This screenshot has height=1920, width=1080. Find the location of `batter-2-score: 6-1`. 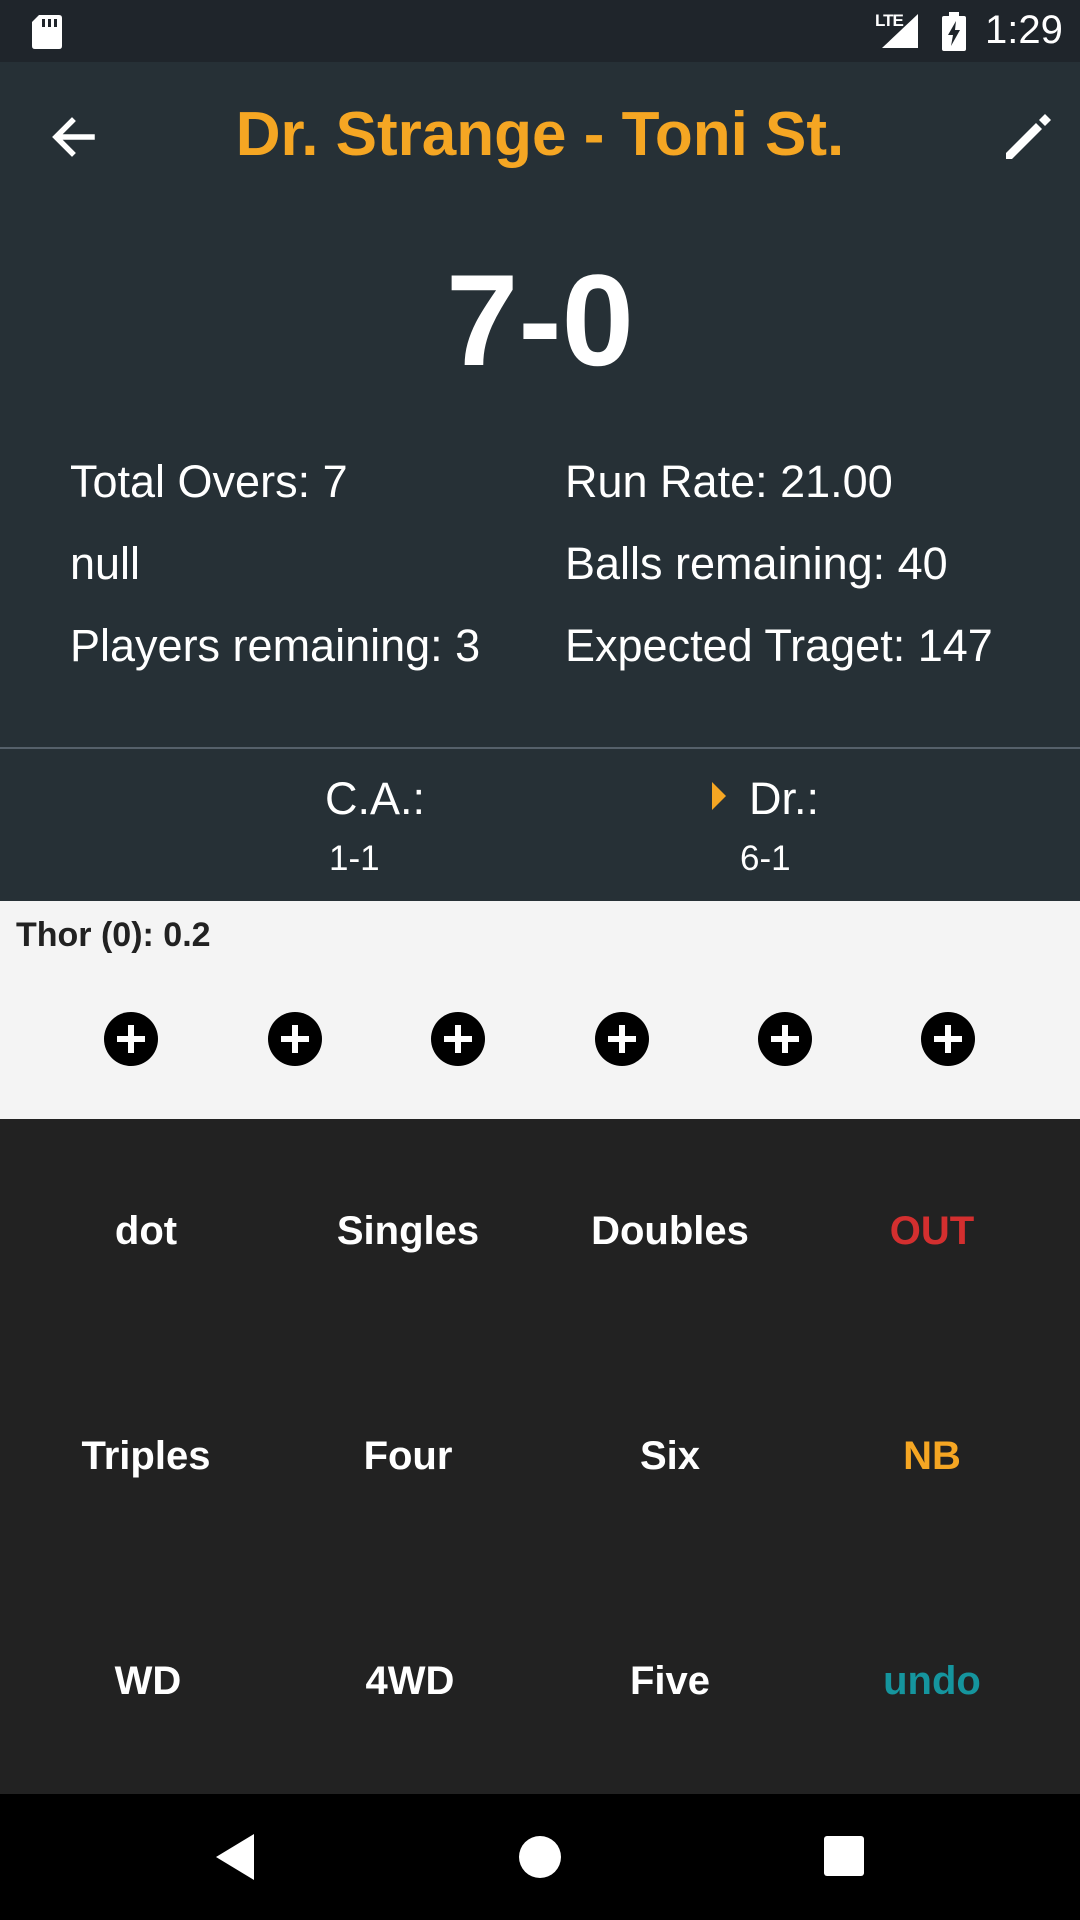

batter-2-score: 6-1 is located at coordinates (765, 858).